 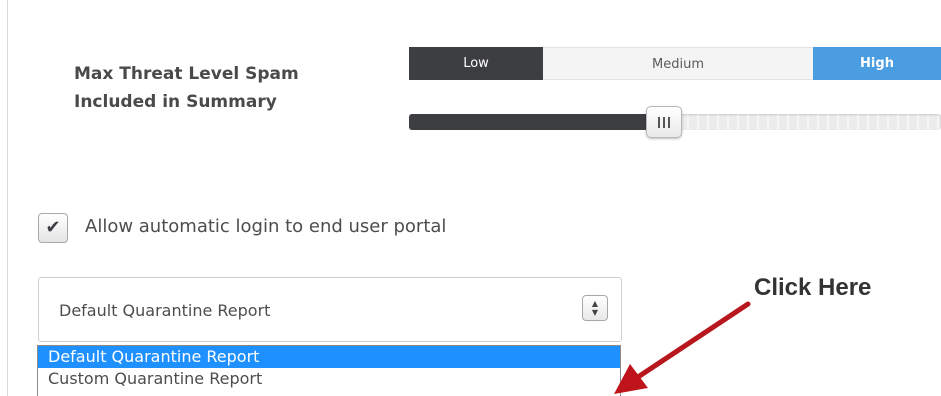 What do you see at coordinates (693, 340) in the screenshot?
I see `annotation-arrow-shaft` at bounding box center [693, 340].